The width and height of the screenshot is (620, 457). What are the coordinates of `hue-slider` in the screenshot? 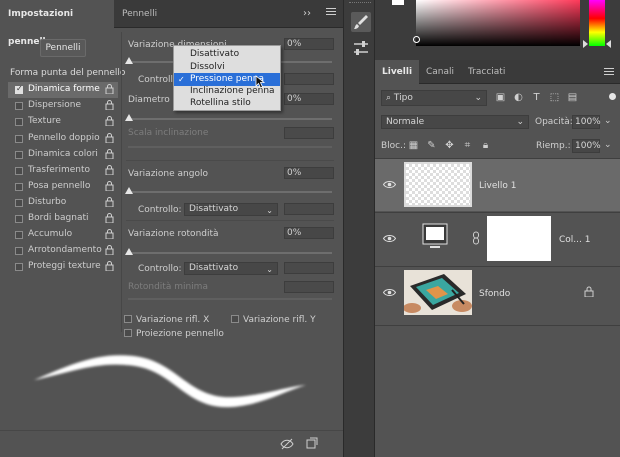 It's located at (597, 23).